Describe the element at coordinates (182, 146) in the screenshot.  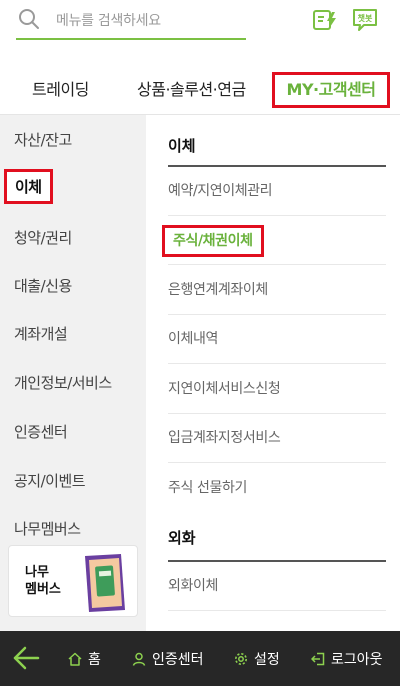
I see `section-title-transfer: 이체` at that location.